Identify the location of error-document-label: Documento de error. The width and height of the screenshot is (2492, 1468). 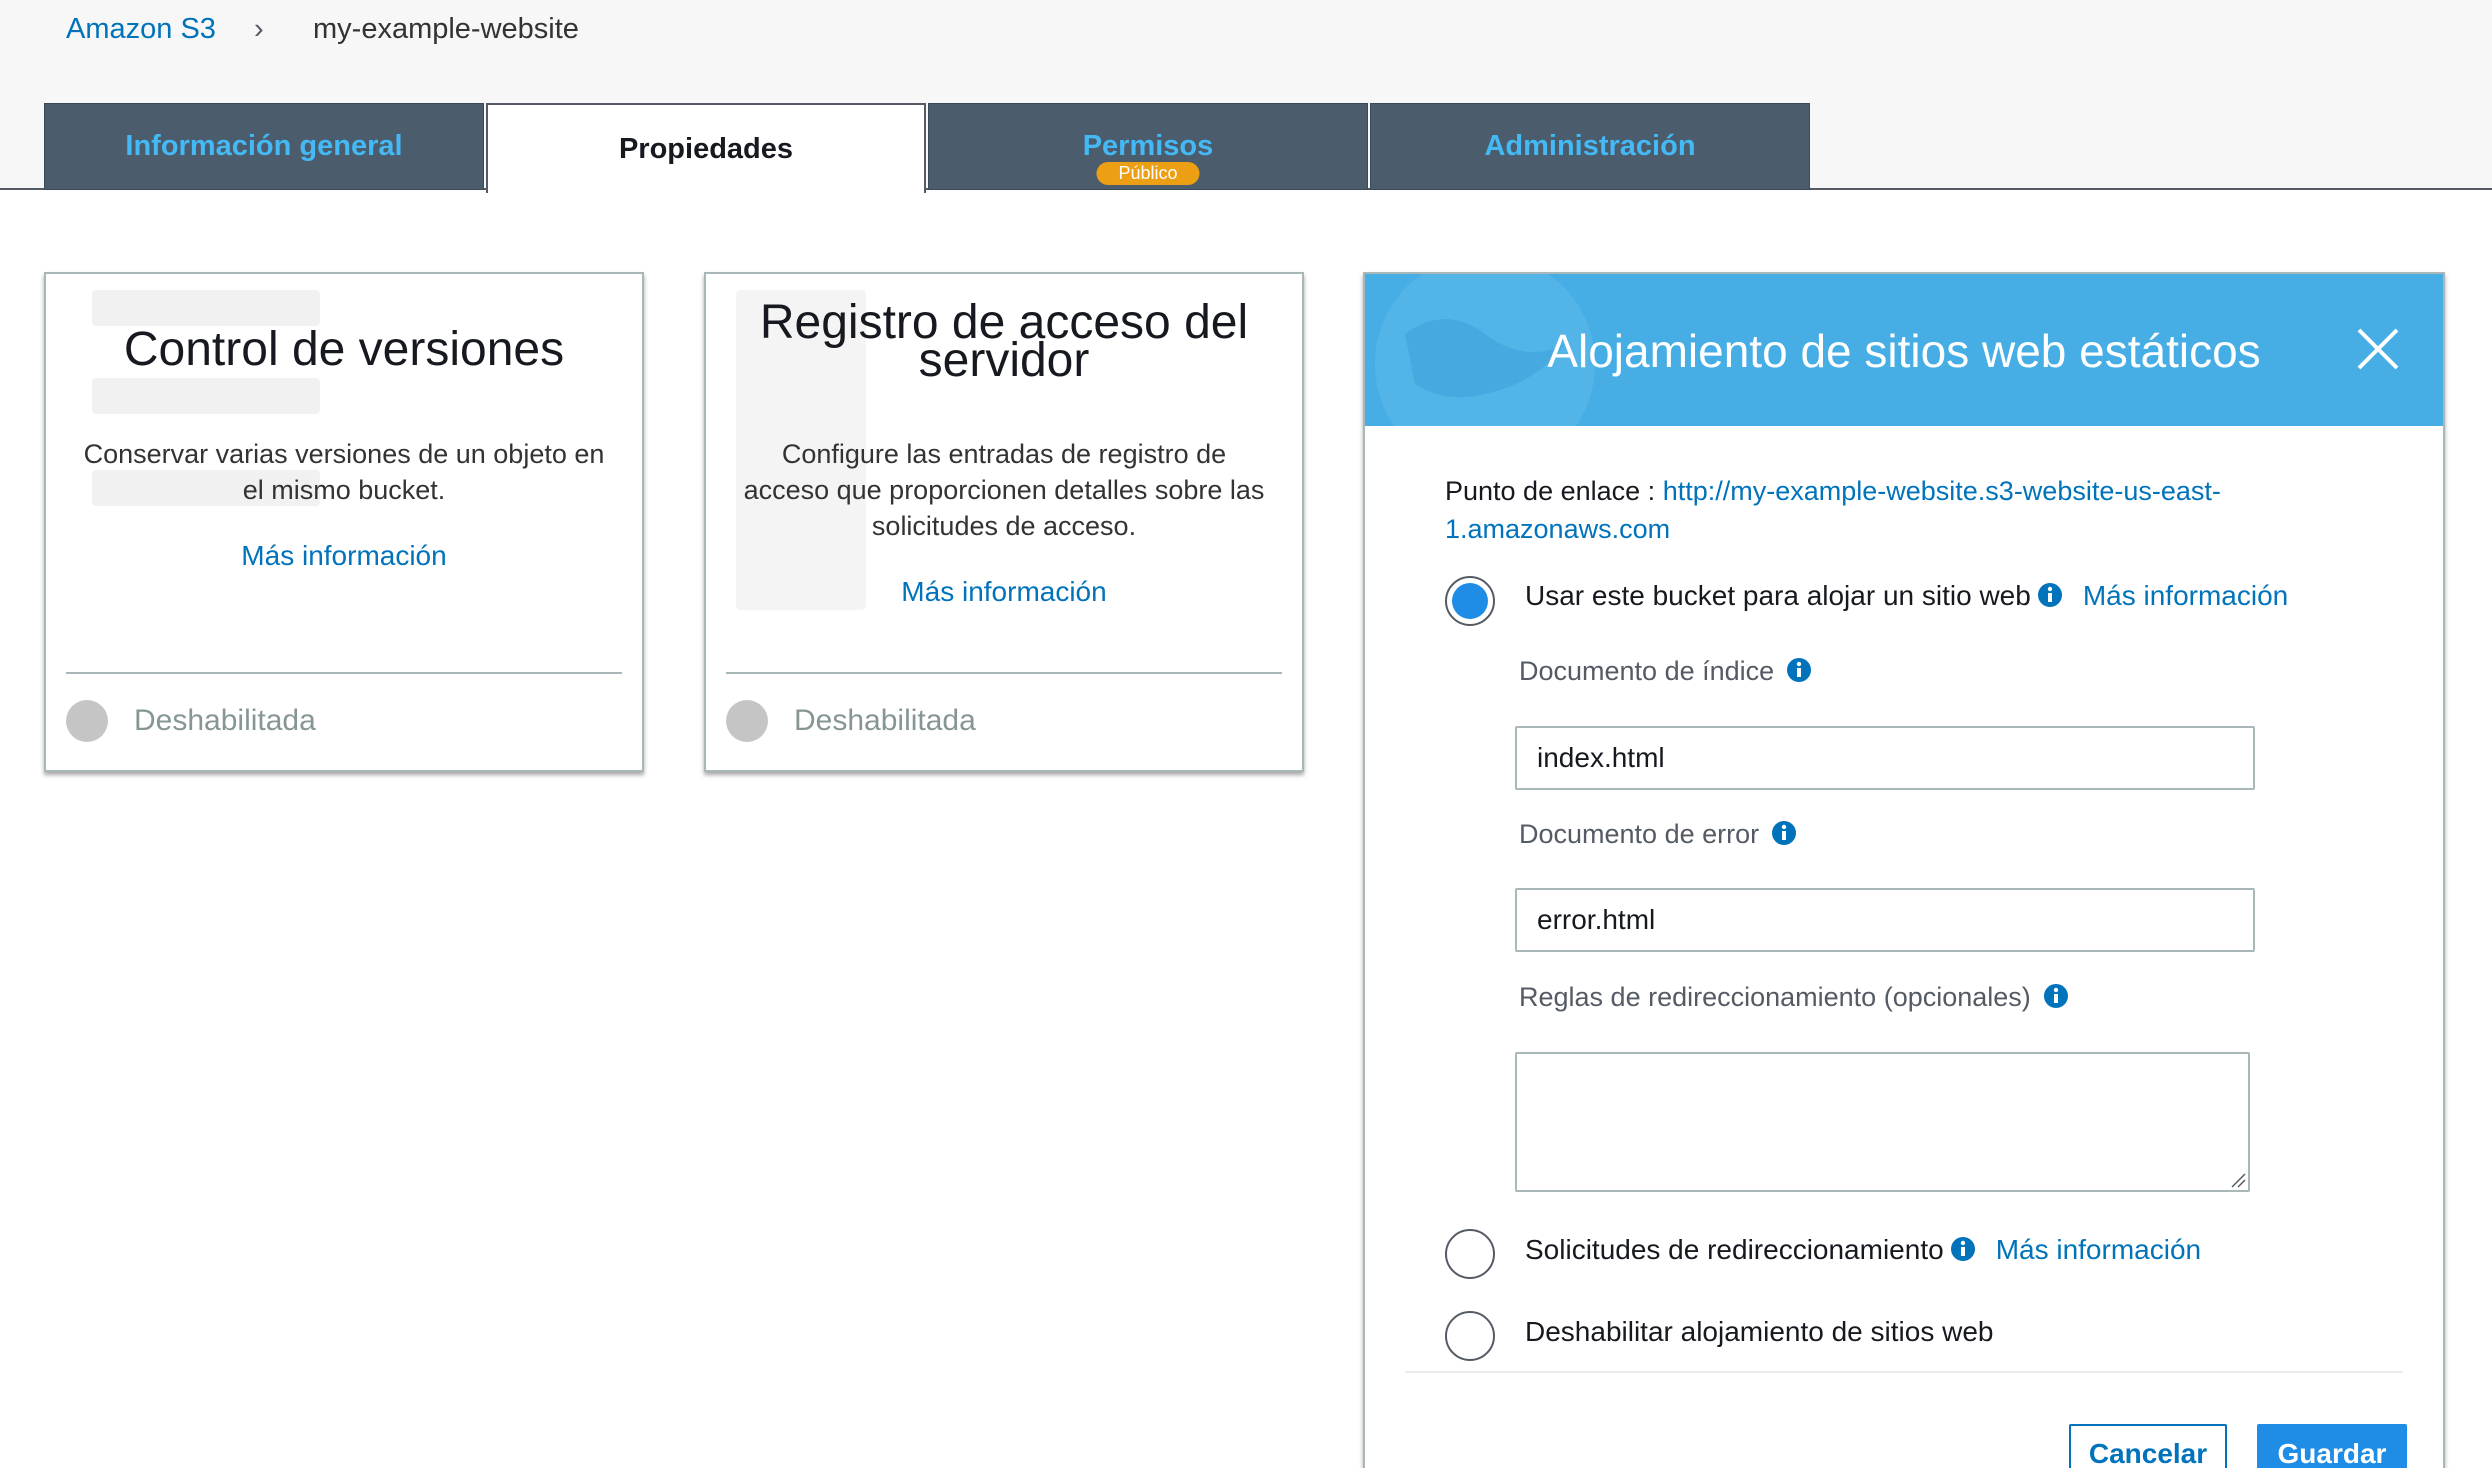
(1639, 834).